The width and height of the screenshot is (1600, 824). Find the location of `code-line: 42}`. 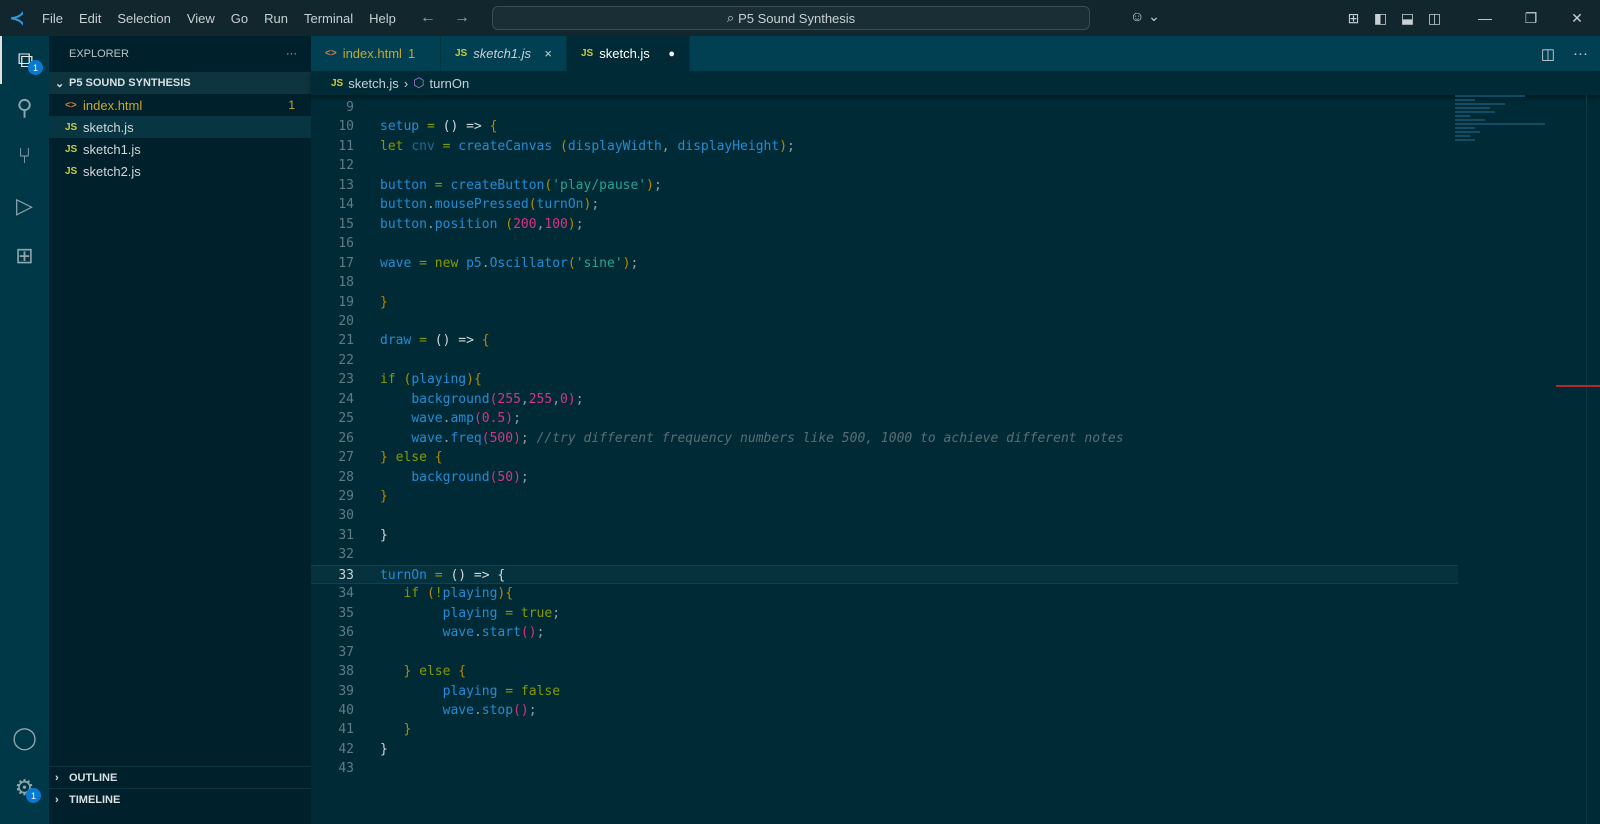

code-line: 42} is located at coordinates (884, 749).